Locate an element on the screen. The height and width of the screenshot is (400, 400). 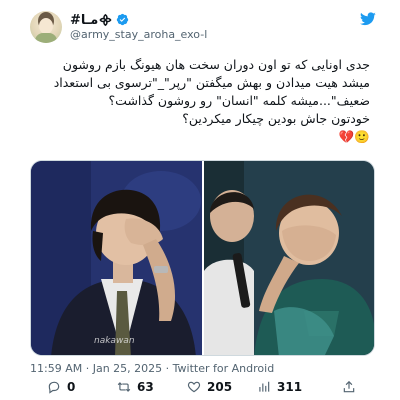
tweet-time: 11:59 AM is located at coordinates (56, 368).